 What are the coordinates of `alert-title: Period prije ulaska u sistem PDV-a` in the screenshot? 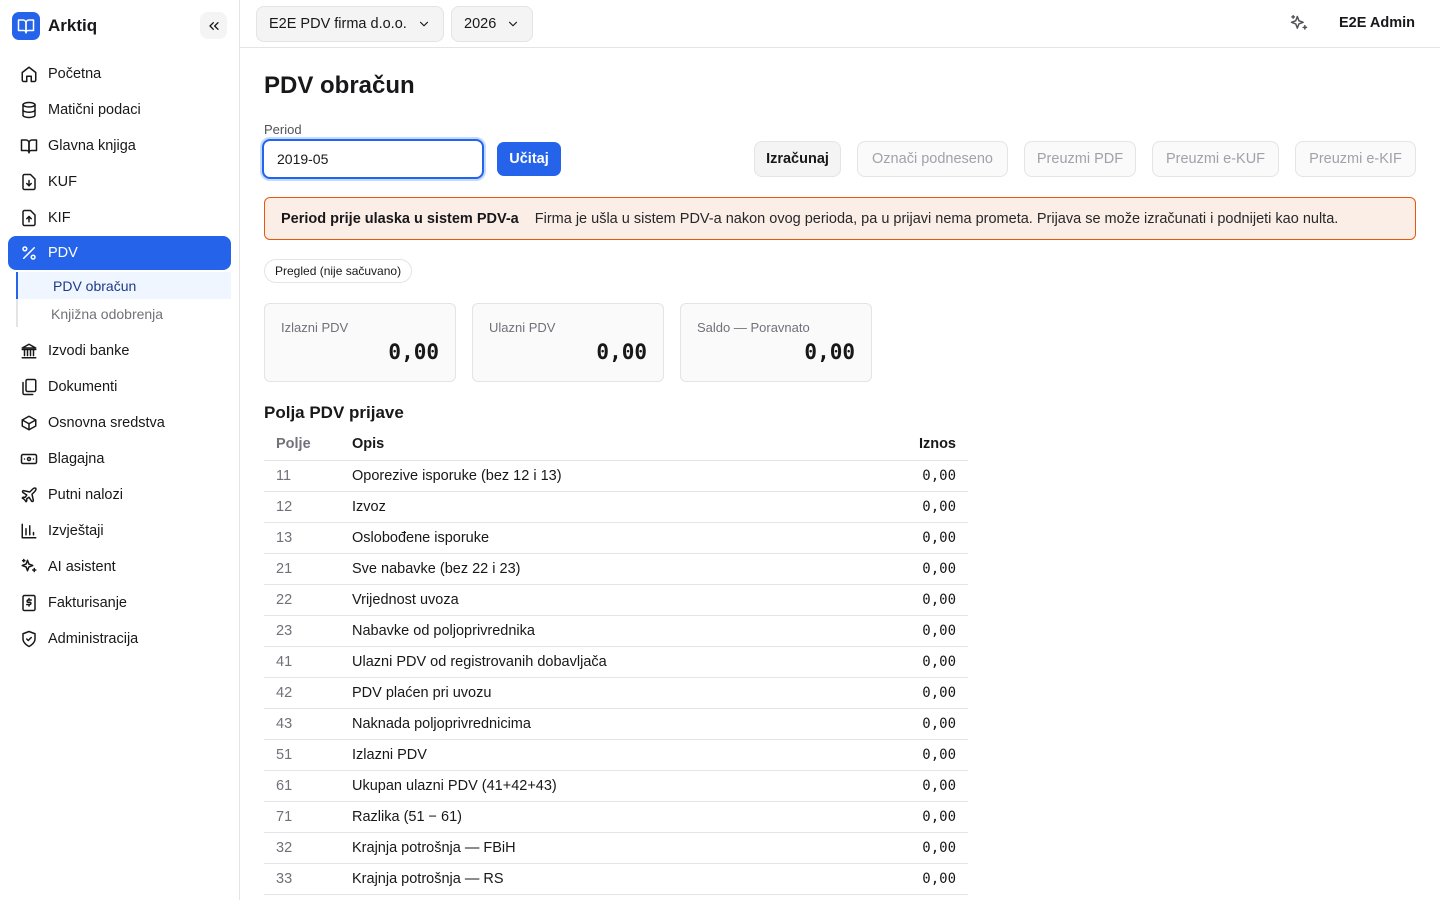 It's located at (400, 218).